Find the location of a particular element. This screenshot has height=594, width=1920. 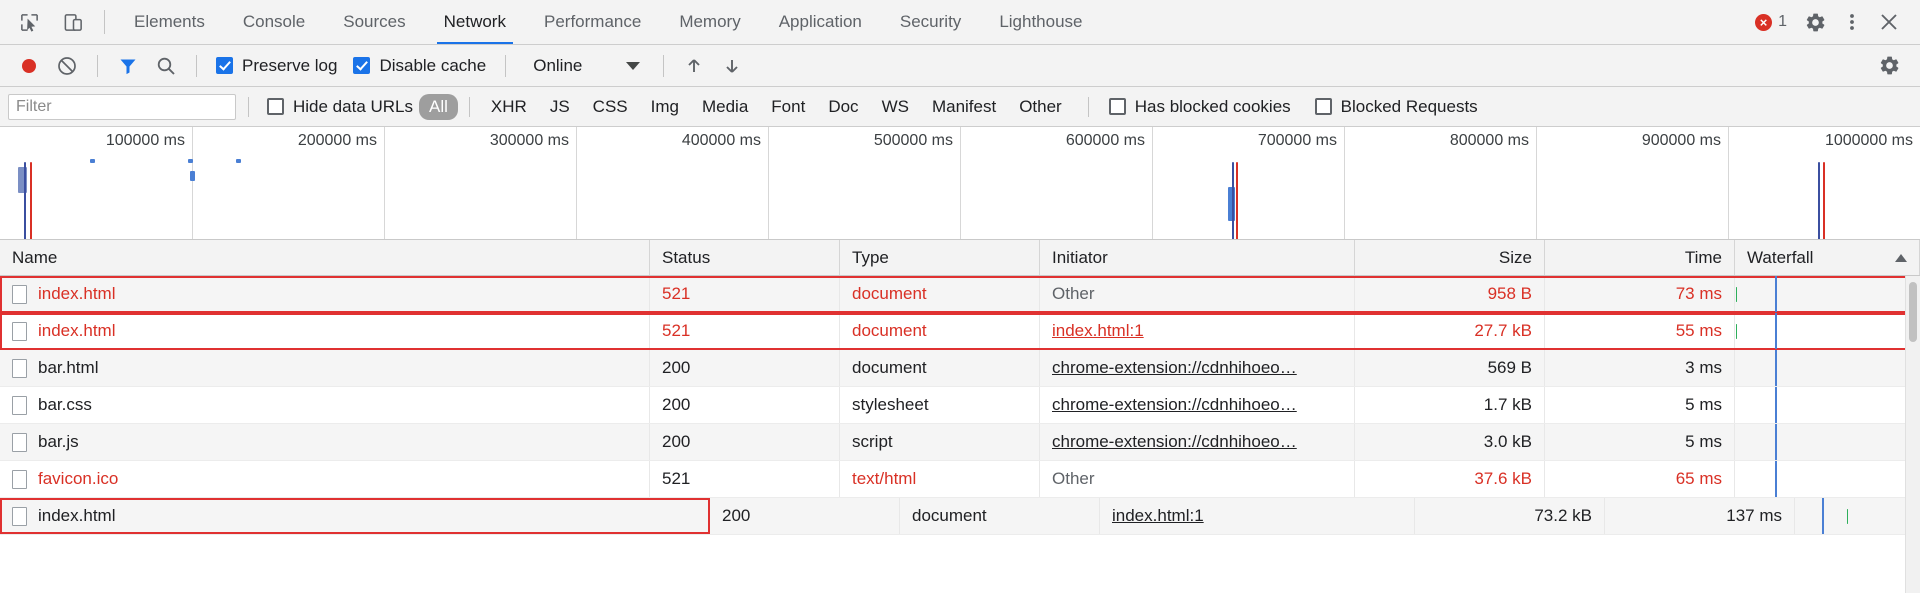

type-filter-css: CSS is located at coordinates (610, 107).